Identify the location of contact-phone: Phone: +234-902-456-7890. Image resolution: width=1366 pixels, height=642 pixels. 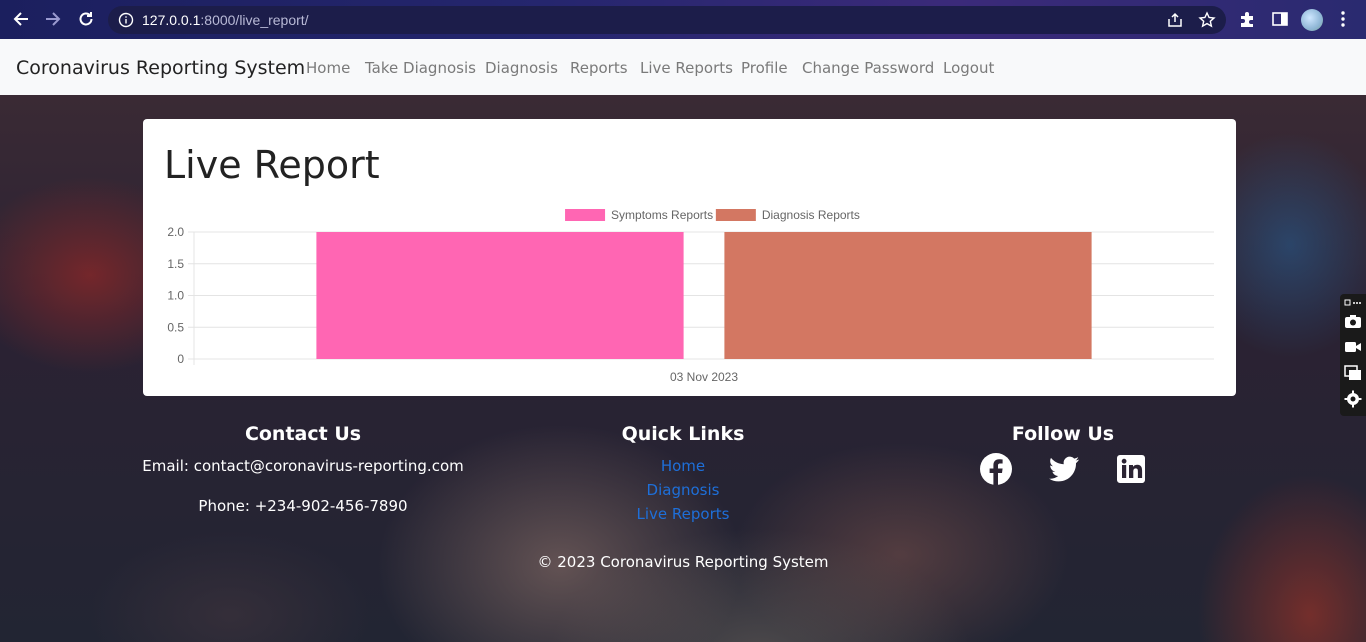
(303, 506).